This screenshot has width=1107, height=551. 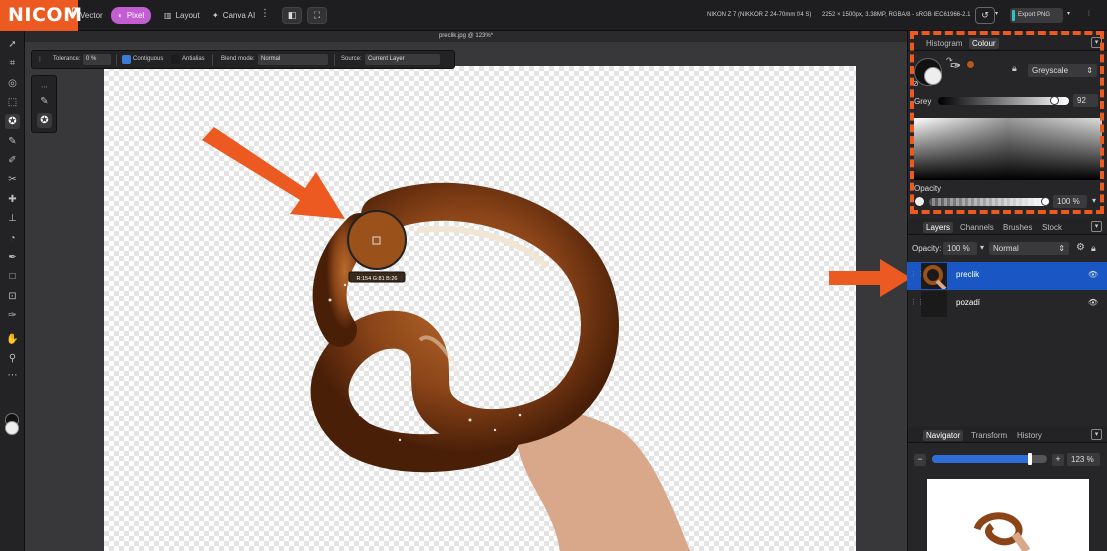 I want to click on healing-icon: ✚, so click(x=12, y=199).